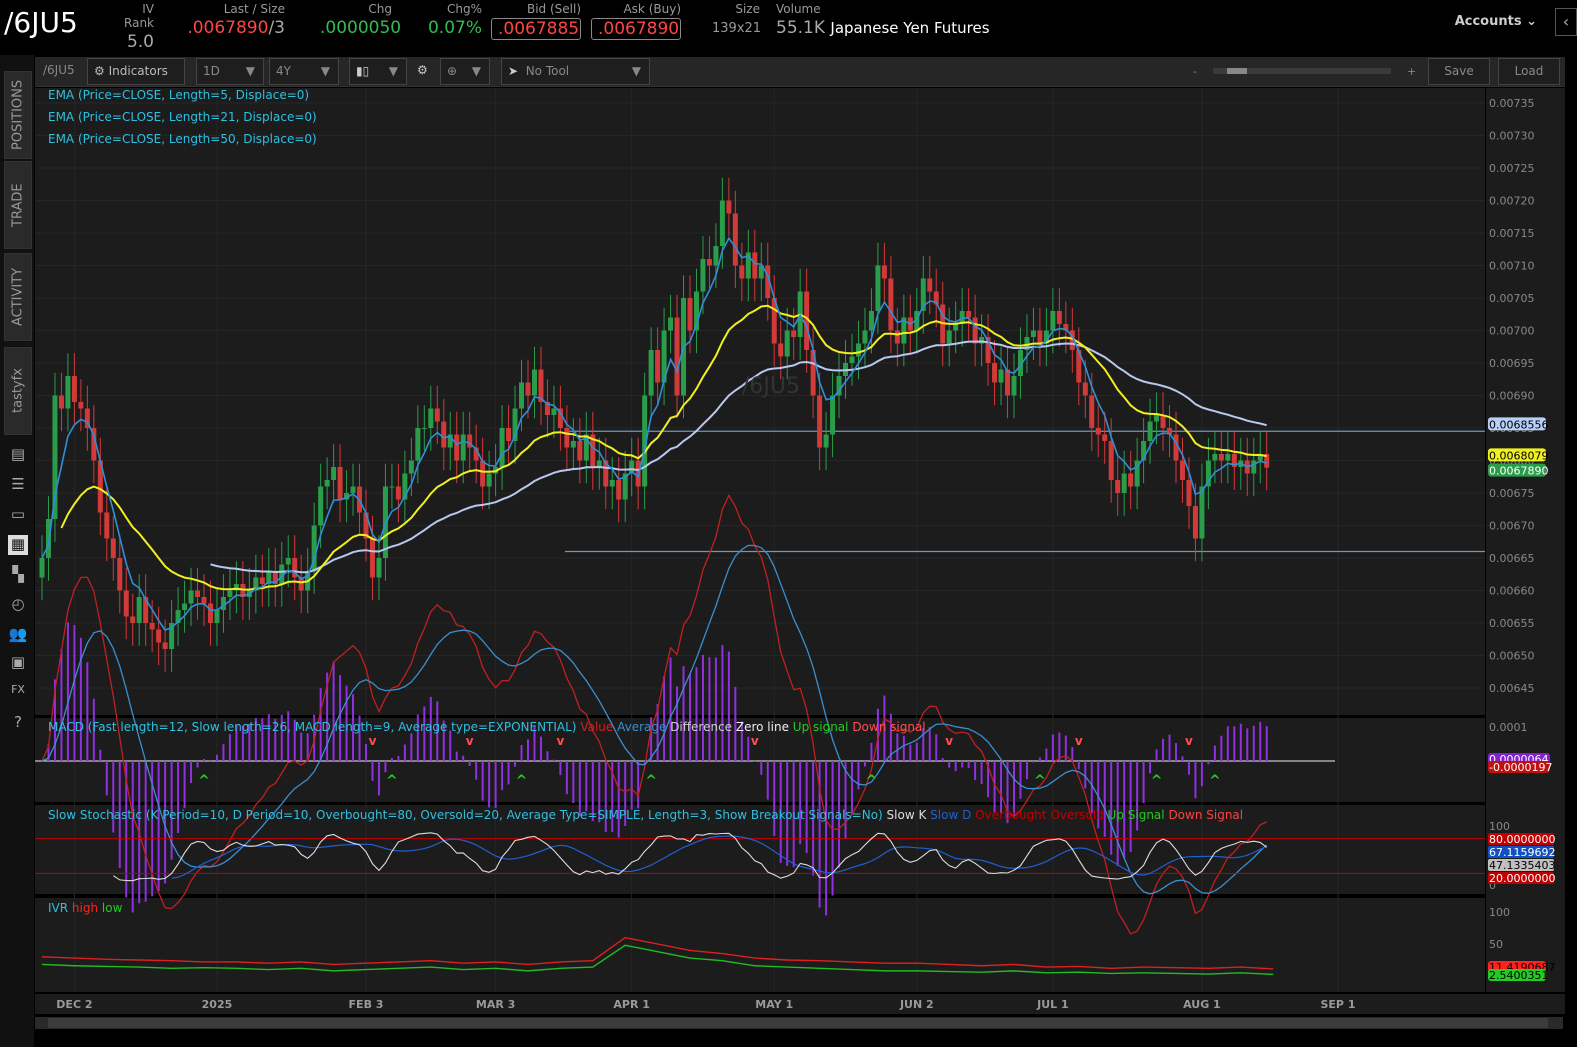  I want to click on monitor-icon: ▭, so click(18, 515).